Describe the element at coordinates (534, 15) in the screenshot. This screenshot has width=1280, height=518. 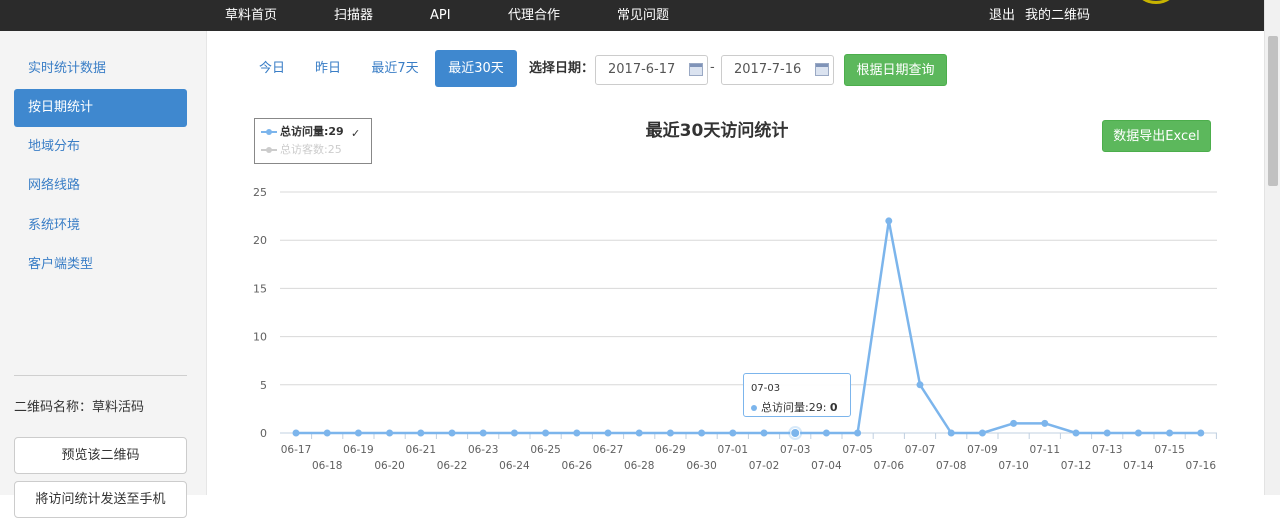
I see `nav-agency-link: 代理合作` at that location.